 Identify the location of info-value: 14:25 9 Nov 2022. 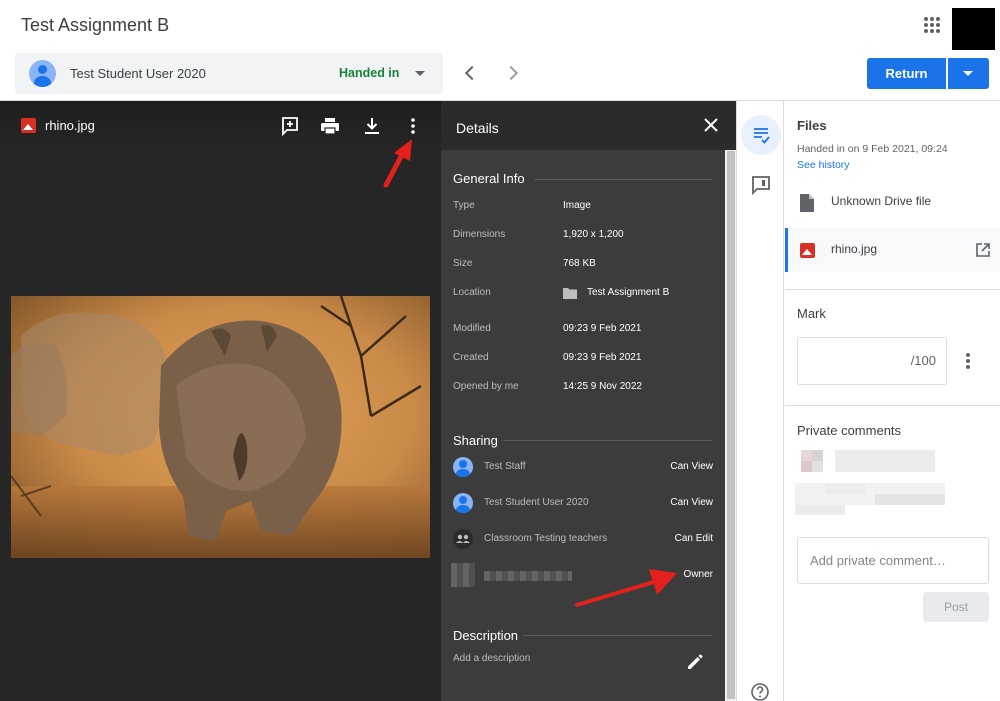
(602, 386).